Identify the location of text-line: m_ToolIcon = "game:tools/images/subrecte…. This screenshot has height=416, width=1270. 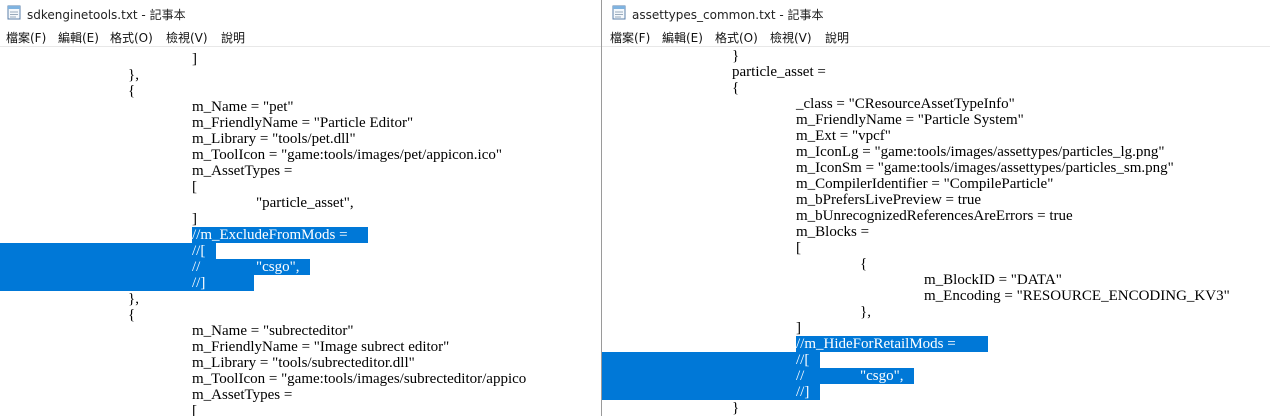
(359, 379).